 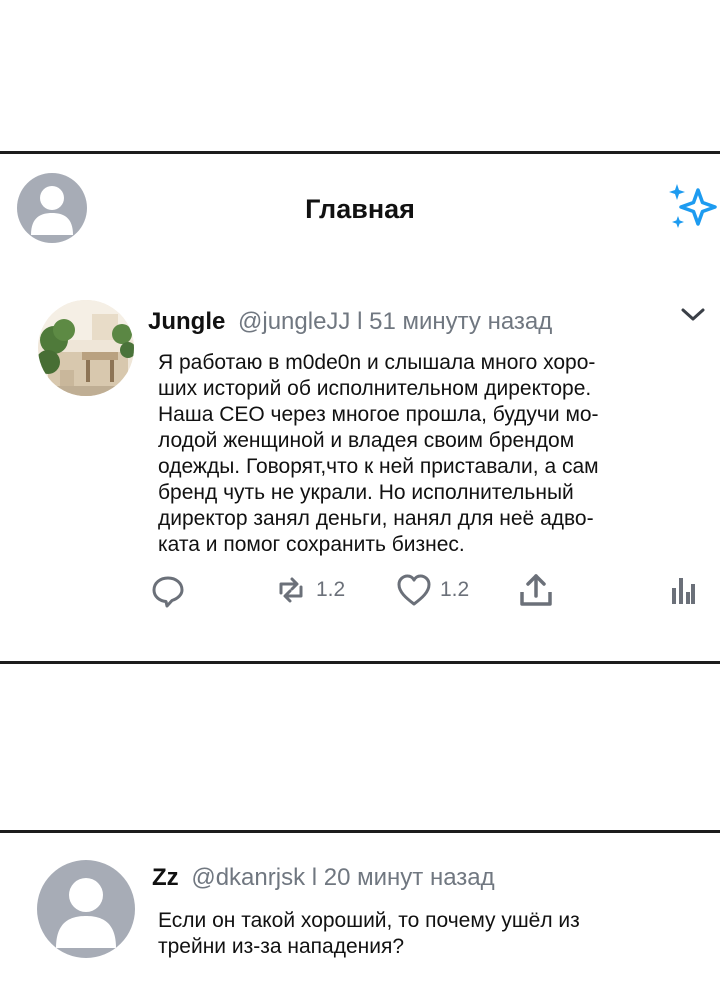 I want to click on analytics-button, so click(x=683, y=590).